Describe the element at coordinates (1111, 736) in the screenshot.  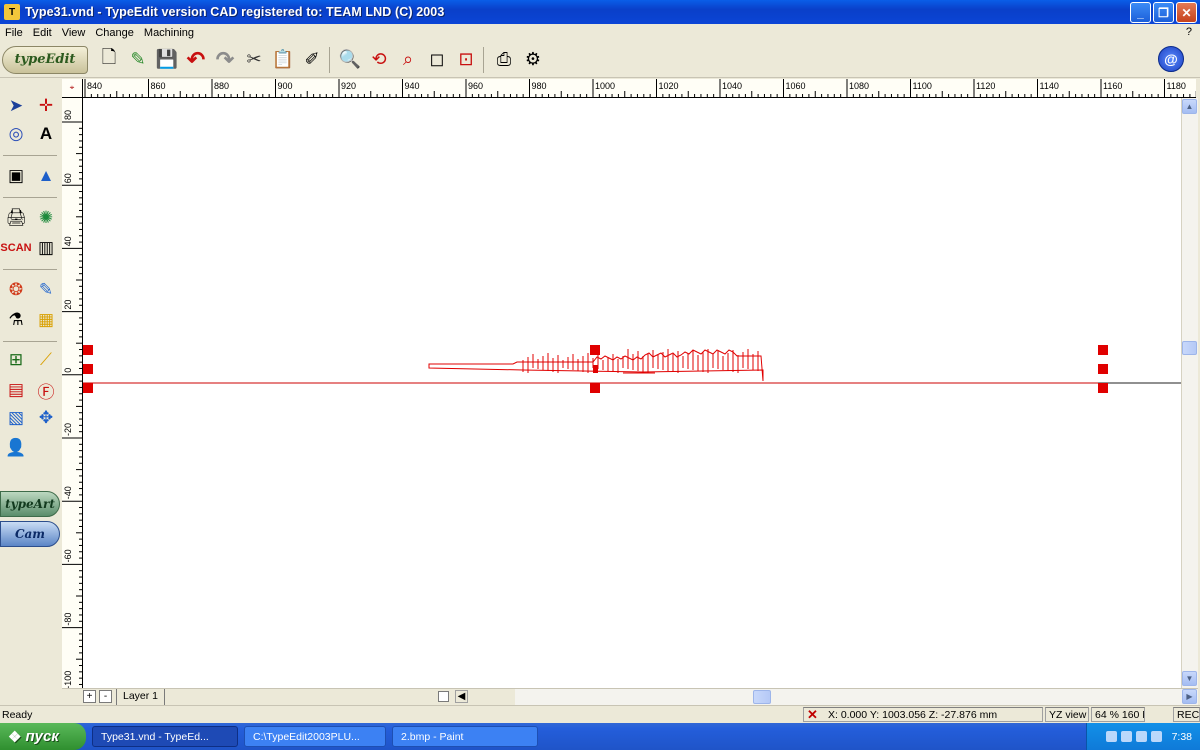
I see `tray-arrow-icon` at that location.